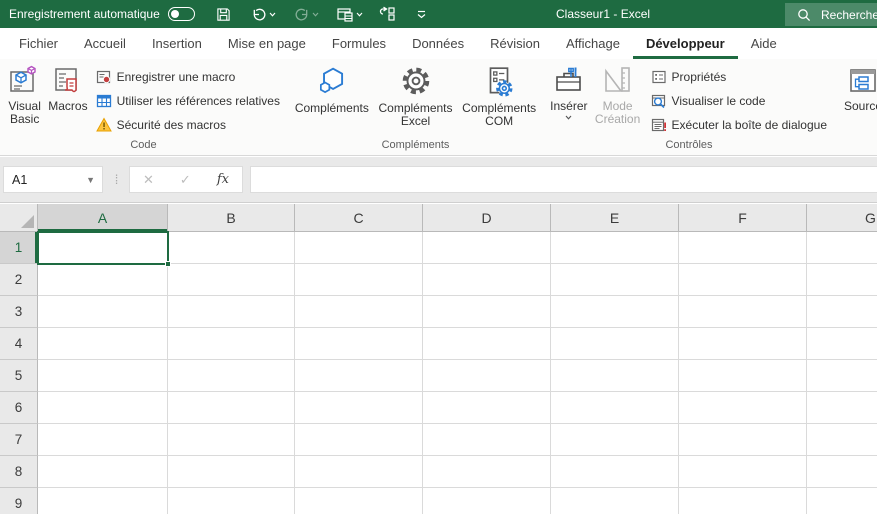  I want to click on cell-B8, so click(231, 472).